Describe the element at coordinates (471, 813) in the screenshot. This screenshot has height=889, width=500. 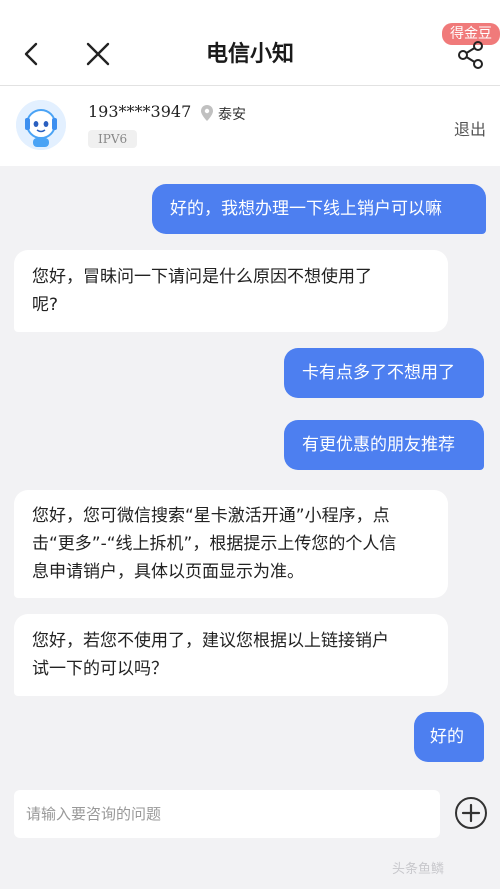
I see `plus-icon` at that location.